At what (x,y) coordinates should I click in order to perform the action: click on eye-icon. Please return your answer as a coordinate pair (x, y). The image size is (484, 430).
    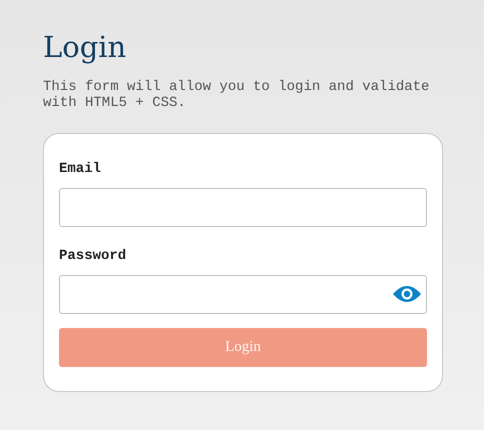
    Looking at the image, I should click on (407, 294).